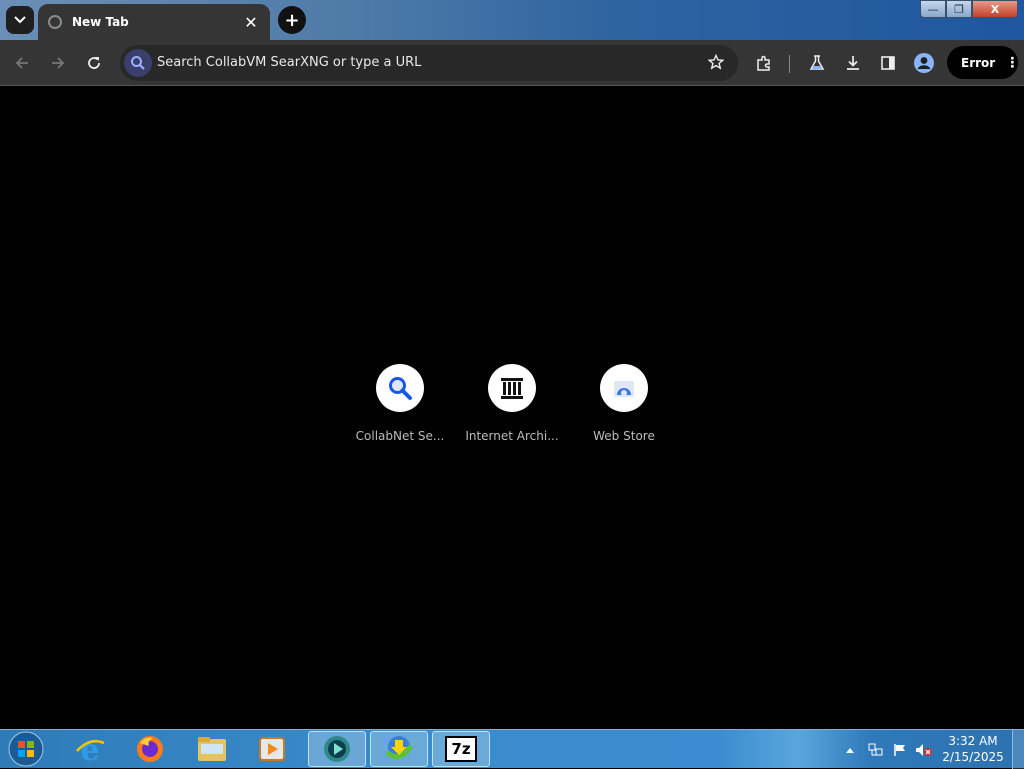 The image size is (1024, 769). What do you see at coordinates (764, 63) in the screenshot?
I see `extensions-icon` at bounding box center [764, 63].